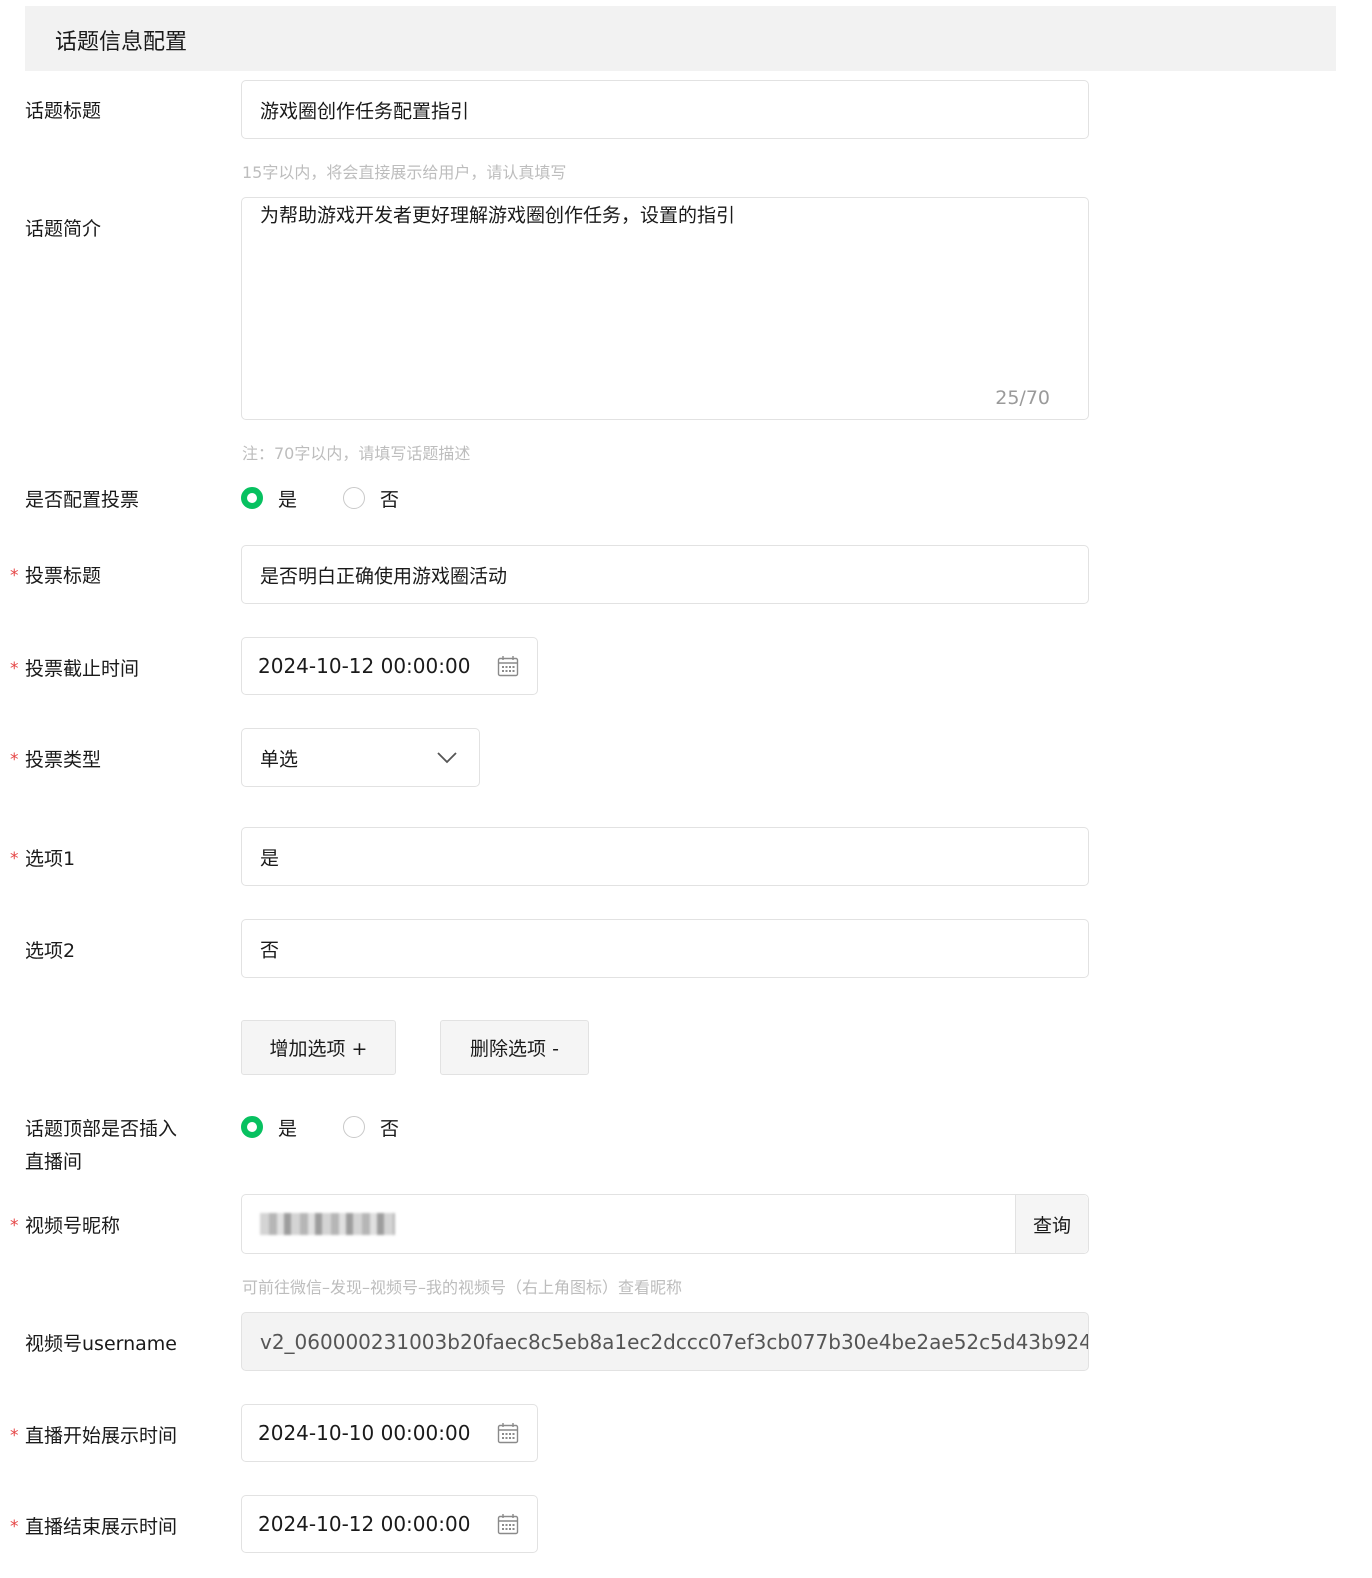 Image resolution: width=1372 pixels, height=1578 pixels. Describe the element at coordinates (63, 760) in the screenshot. I see `vote-type-label: 投票类型` at that location.